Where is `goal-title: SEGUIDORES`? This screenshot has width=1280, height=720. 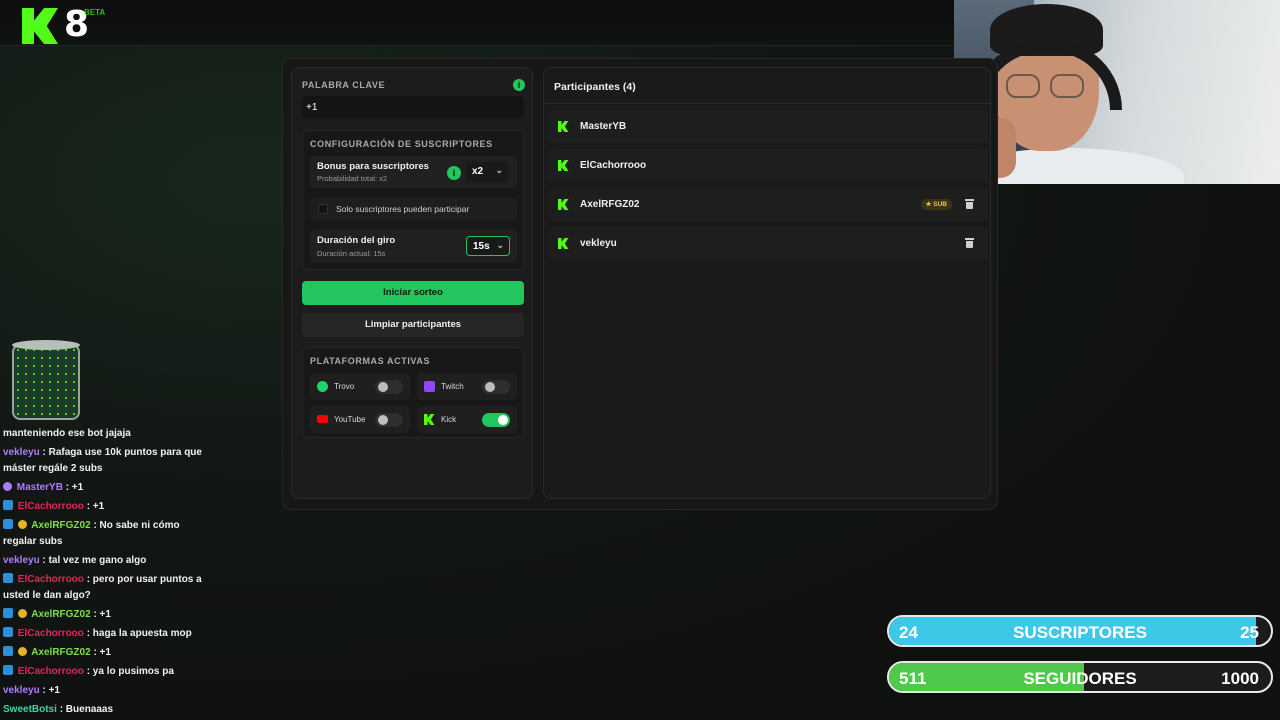
goal-title: SEGUIDORES is located at coordinates (1080, 678).